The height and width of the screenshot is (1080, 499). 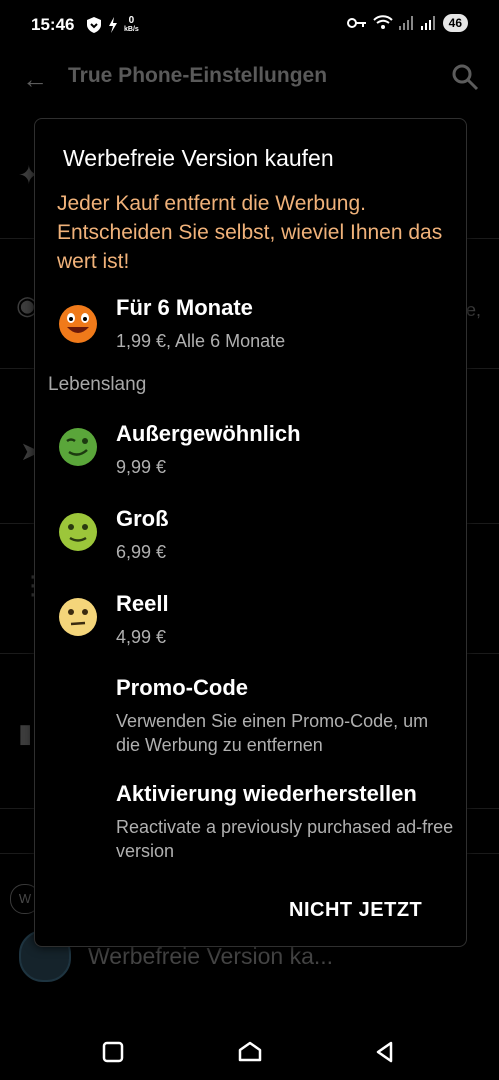 I want to click on lifetime-option-title: Reell, so click(x=142, y=603).